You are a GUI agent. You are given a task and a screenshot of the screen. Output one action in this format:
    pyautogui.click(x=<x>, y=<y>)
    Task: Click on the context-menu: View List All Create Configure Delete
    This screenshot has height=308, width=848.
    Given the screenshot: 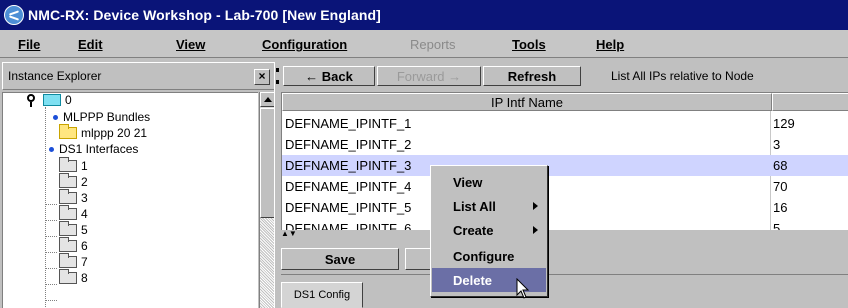 What is the action you would take?
    pyautogui.click(x=489, y=231)
    